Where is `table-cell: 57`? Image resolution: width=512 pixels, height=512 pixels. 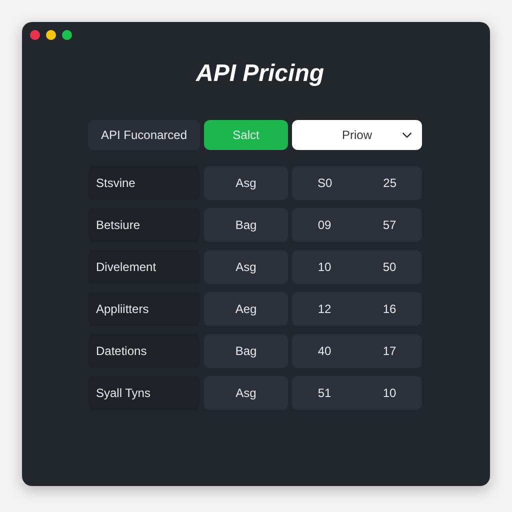
table-cell: 57 is located at coordinates (389, 225).